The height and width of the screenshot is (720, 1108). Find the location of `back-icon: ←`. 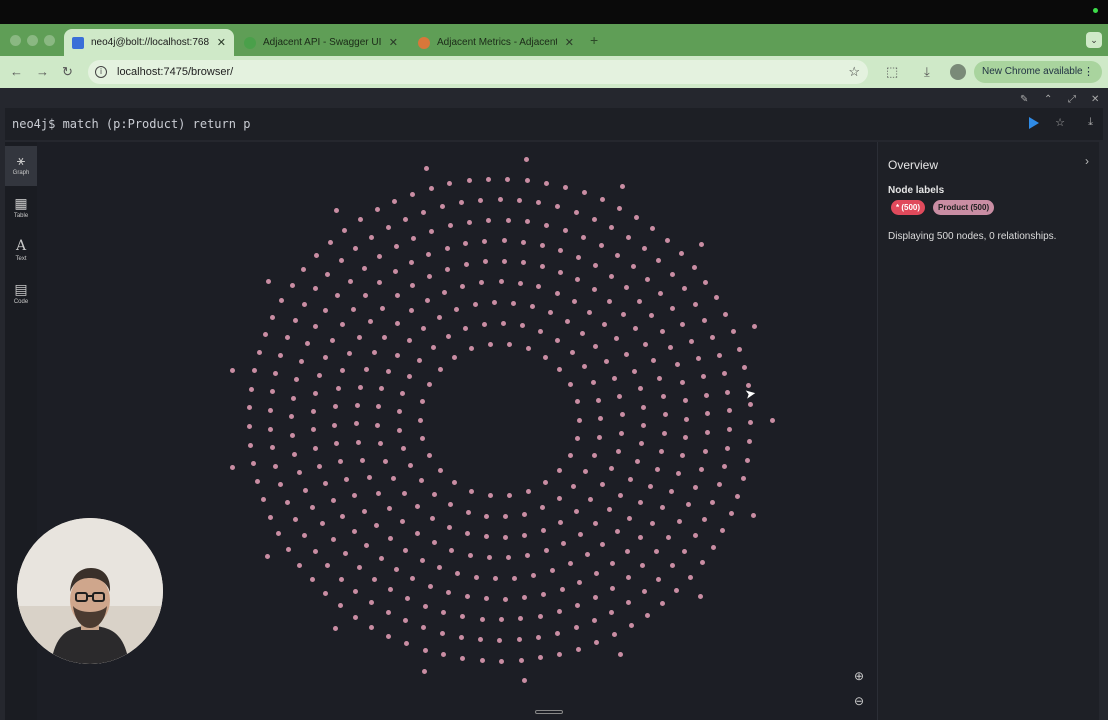

back-icon: ← is located at coordinates (16, 71).